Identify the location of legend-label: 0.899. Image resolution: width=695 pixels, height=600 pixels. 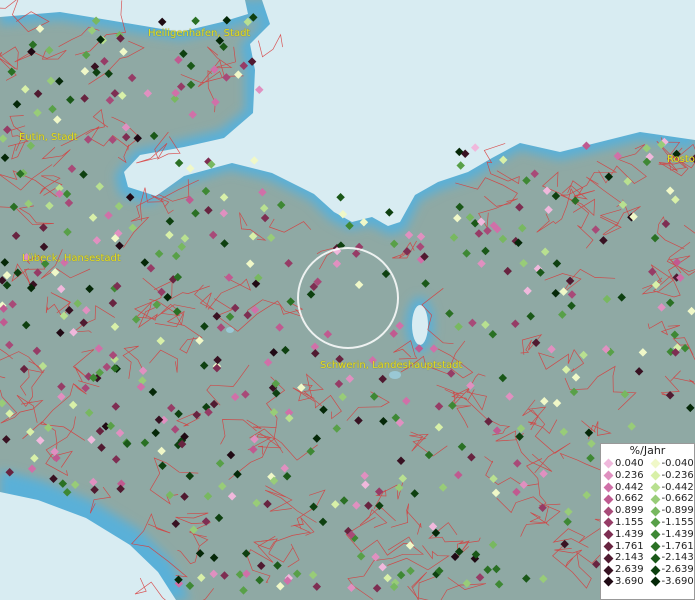
(629, 511).